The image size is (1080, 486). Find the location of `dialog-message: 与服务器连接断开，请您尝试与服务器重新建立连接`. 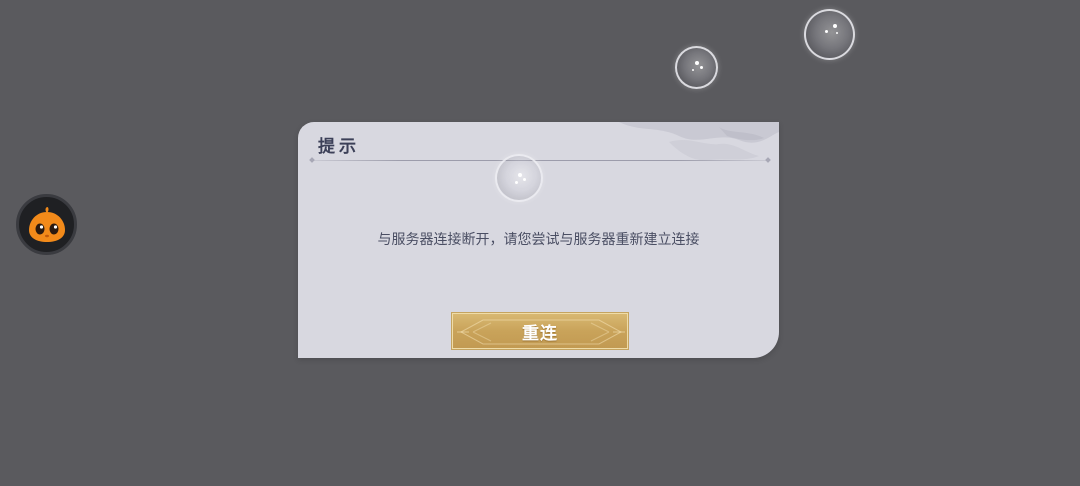

dialog-message: 与服务器连接断开，请您尝试与服务器重新建立连接 is located at coordinates (538, 240).